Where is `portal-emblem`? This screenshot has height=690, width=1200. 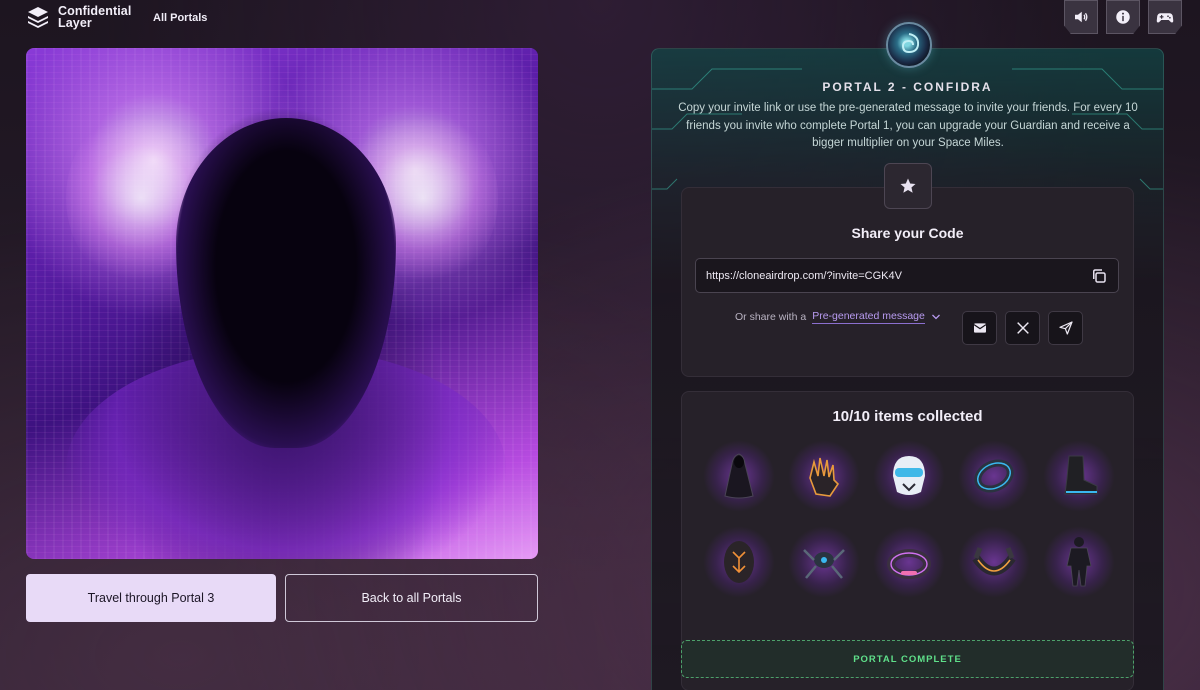
portal-emblem is located at coordinates (909, 45).